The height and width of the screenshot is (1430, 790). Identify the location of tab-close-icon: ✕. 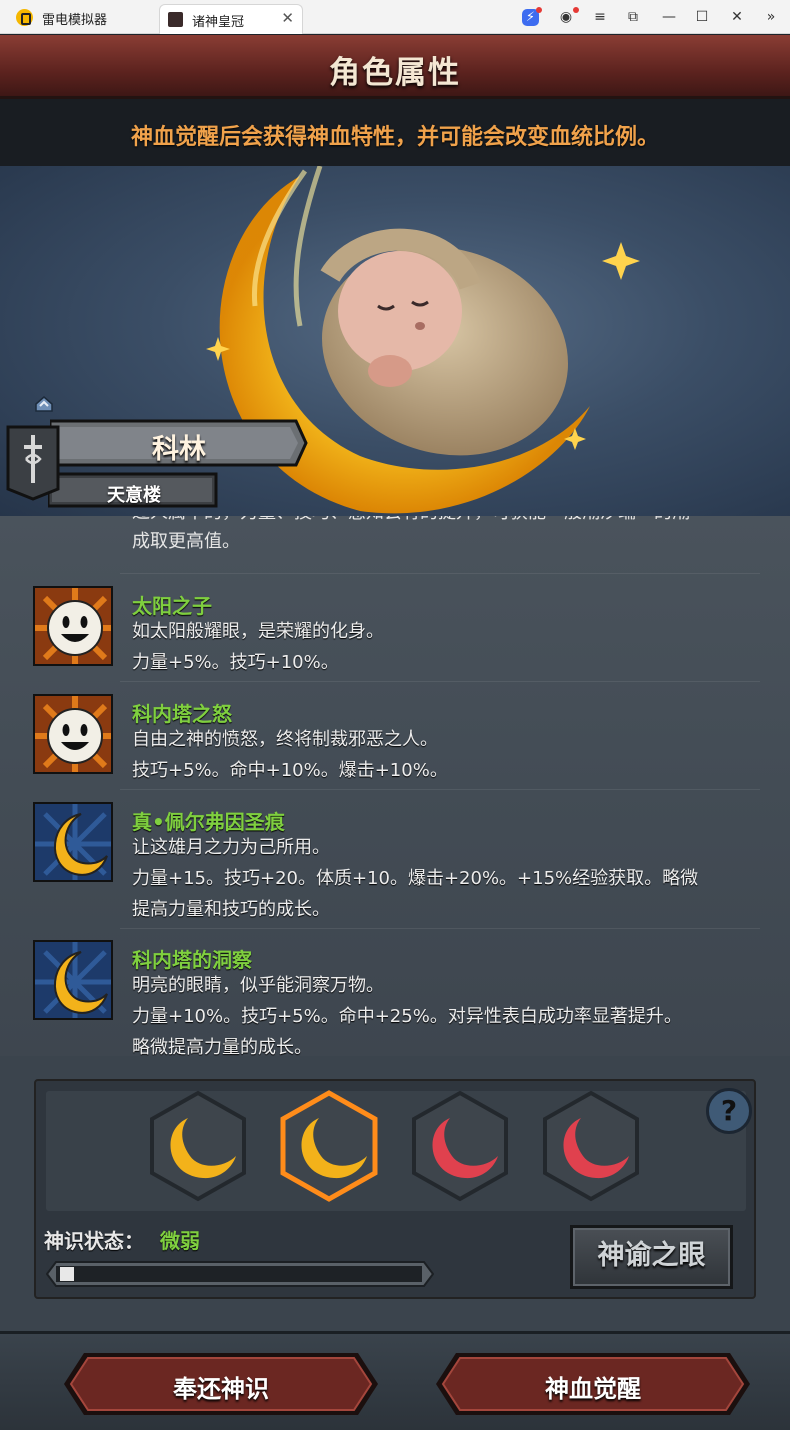
(287, 18).